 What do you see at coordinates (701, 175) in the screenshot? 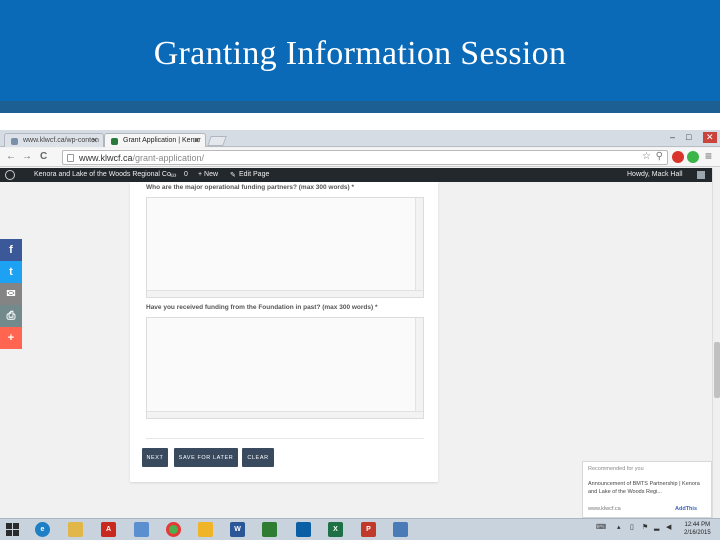
I see `avatar` at bounding box center [701, 175].